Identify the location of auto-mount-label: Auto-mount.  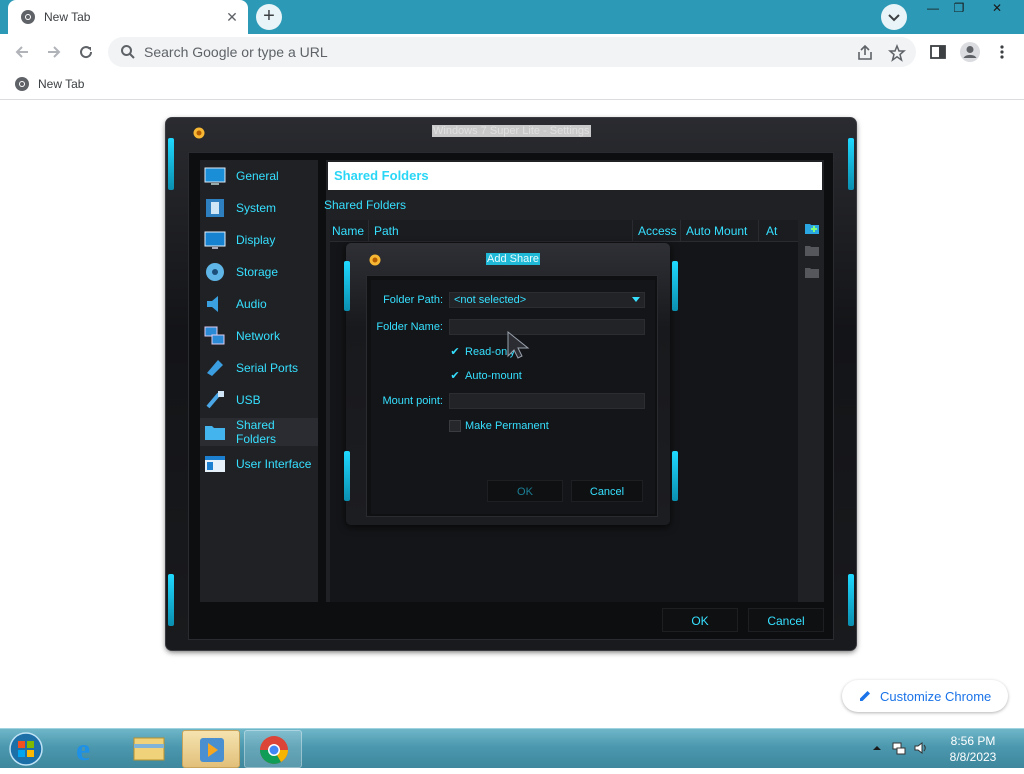
(493, 376).